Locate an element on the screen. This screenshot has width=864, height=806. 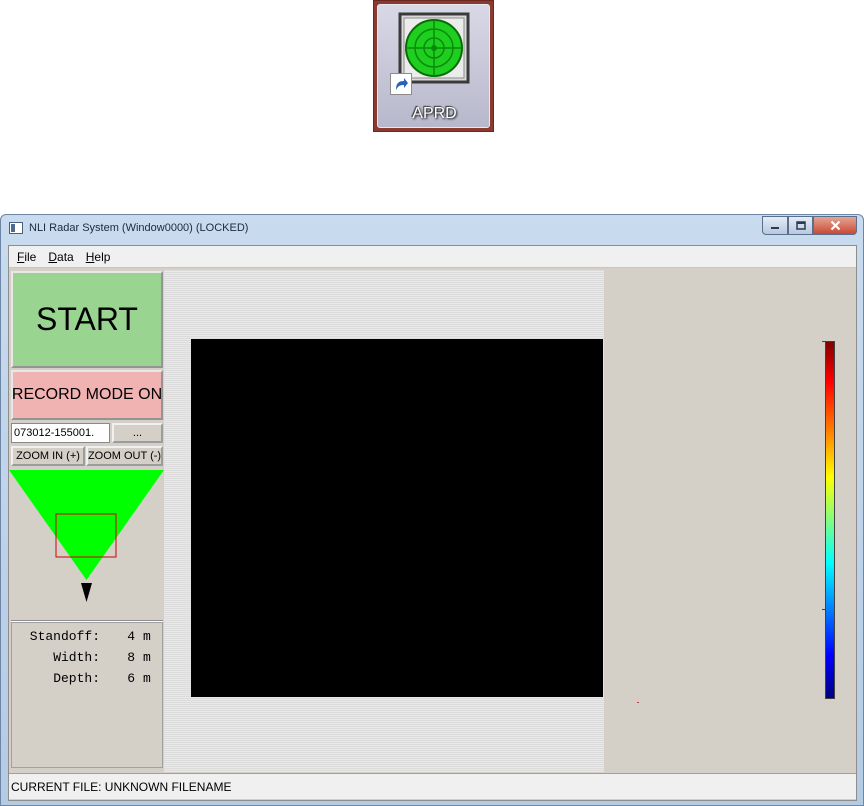
minimize-icon is located at coordinates (775, 227).